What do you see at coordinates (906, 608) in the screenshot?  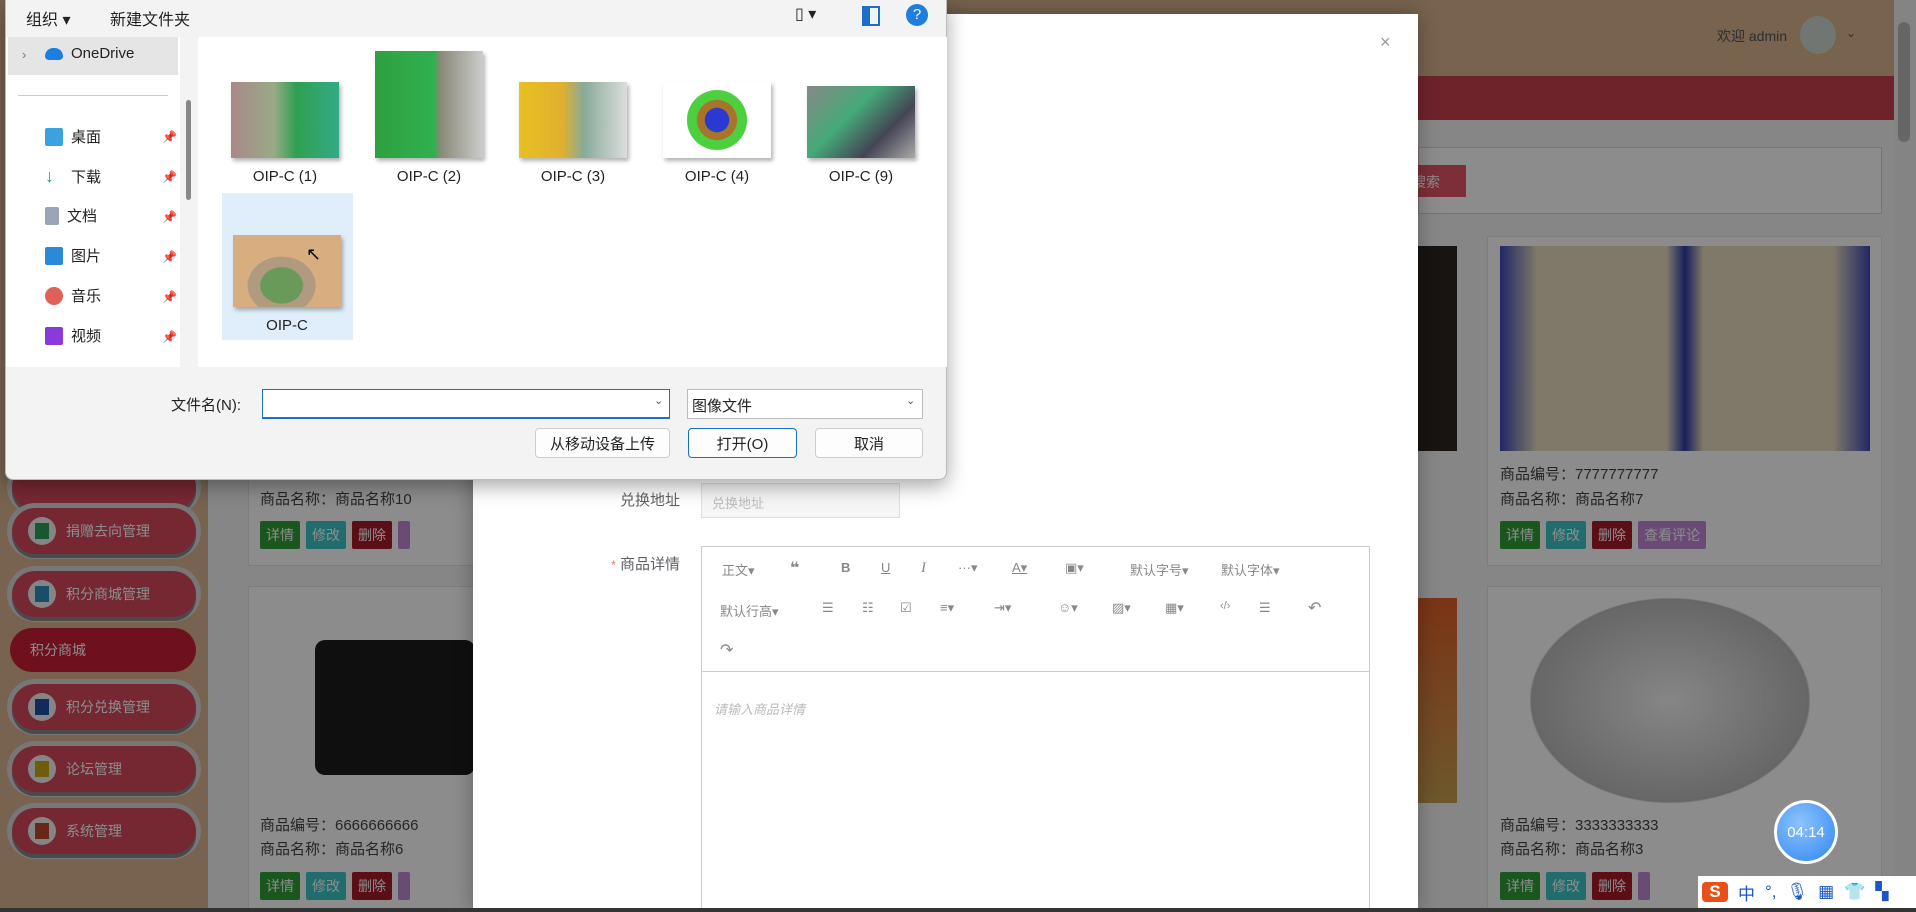 I see `todo-icon: ☑` at bounding box center [906, 608].